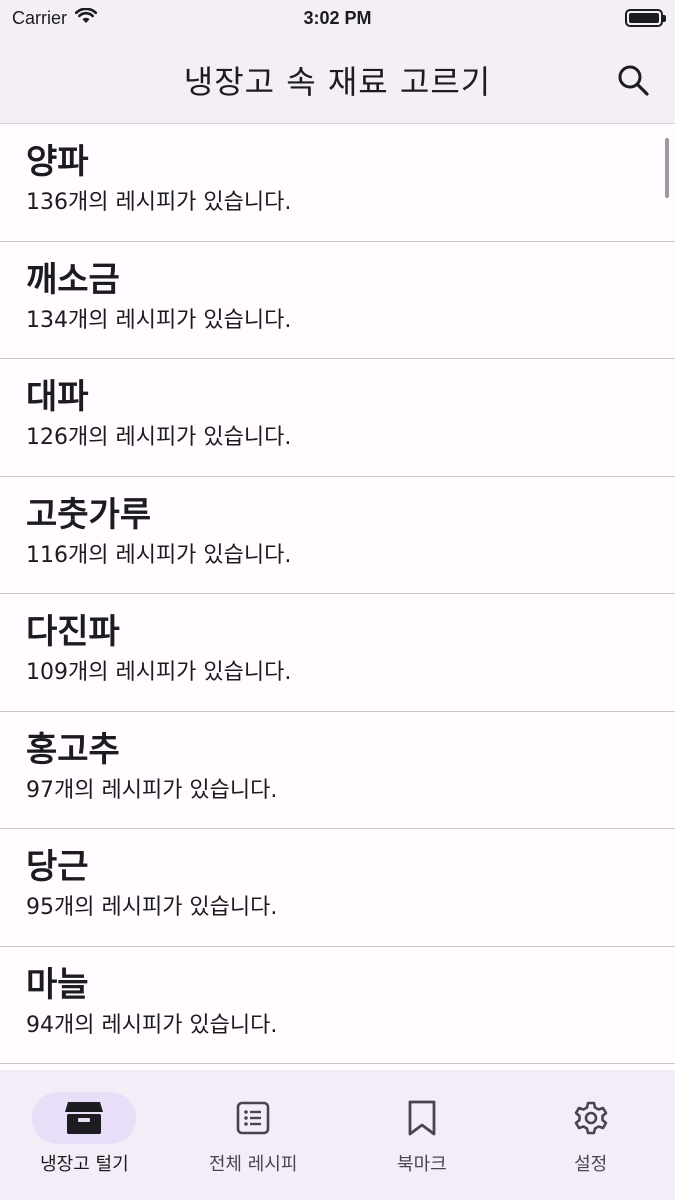  I want to click on search-icon, so click(633, 80).